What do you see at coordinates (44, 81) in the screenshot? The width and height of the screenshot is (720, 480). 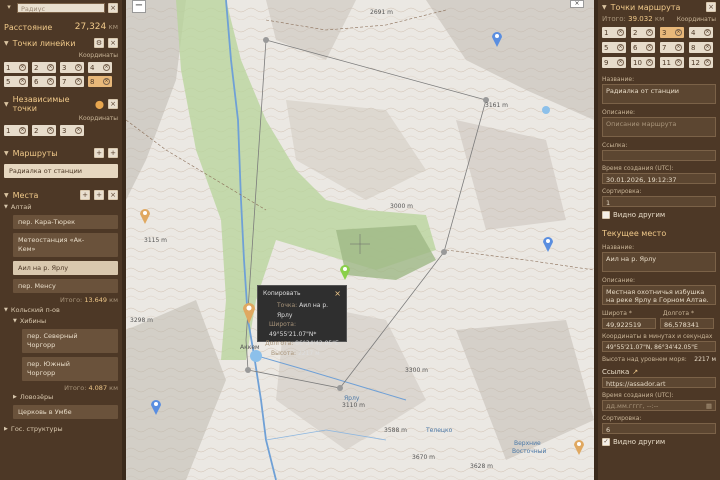 I see `point-chip: 6 ×` at bounding box center [44, 81].